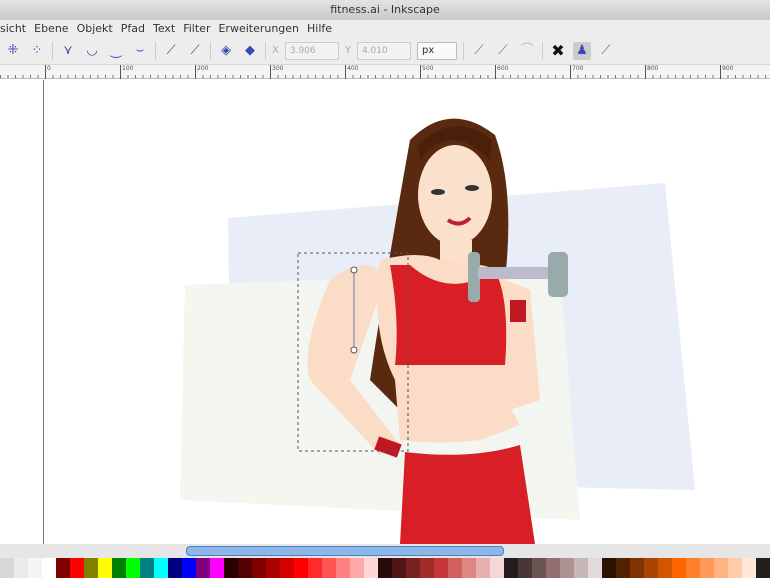 Image resolution: width=770 pixels, height=578 pixels. I want to click on y-coordinate-input: 4.010, so click(383, 50).